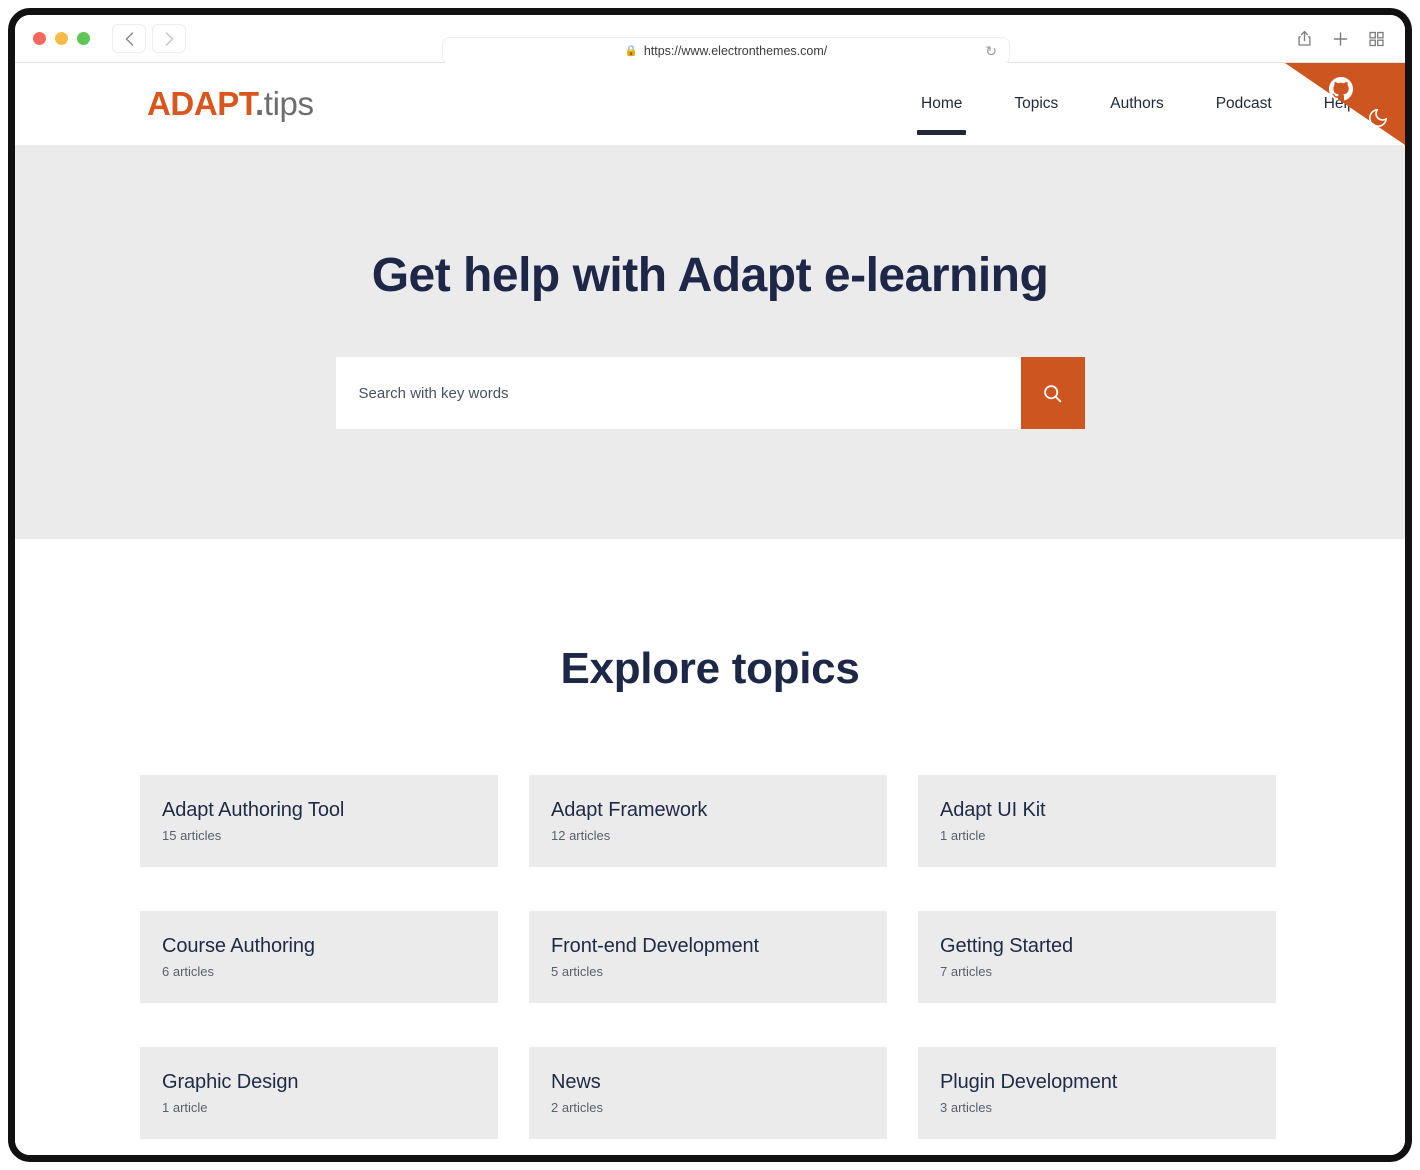 Image resolution: width=1420 pixels, height=1170 pixels. I want to click on moon-icon, so click(1378, 117).